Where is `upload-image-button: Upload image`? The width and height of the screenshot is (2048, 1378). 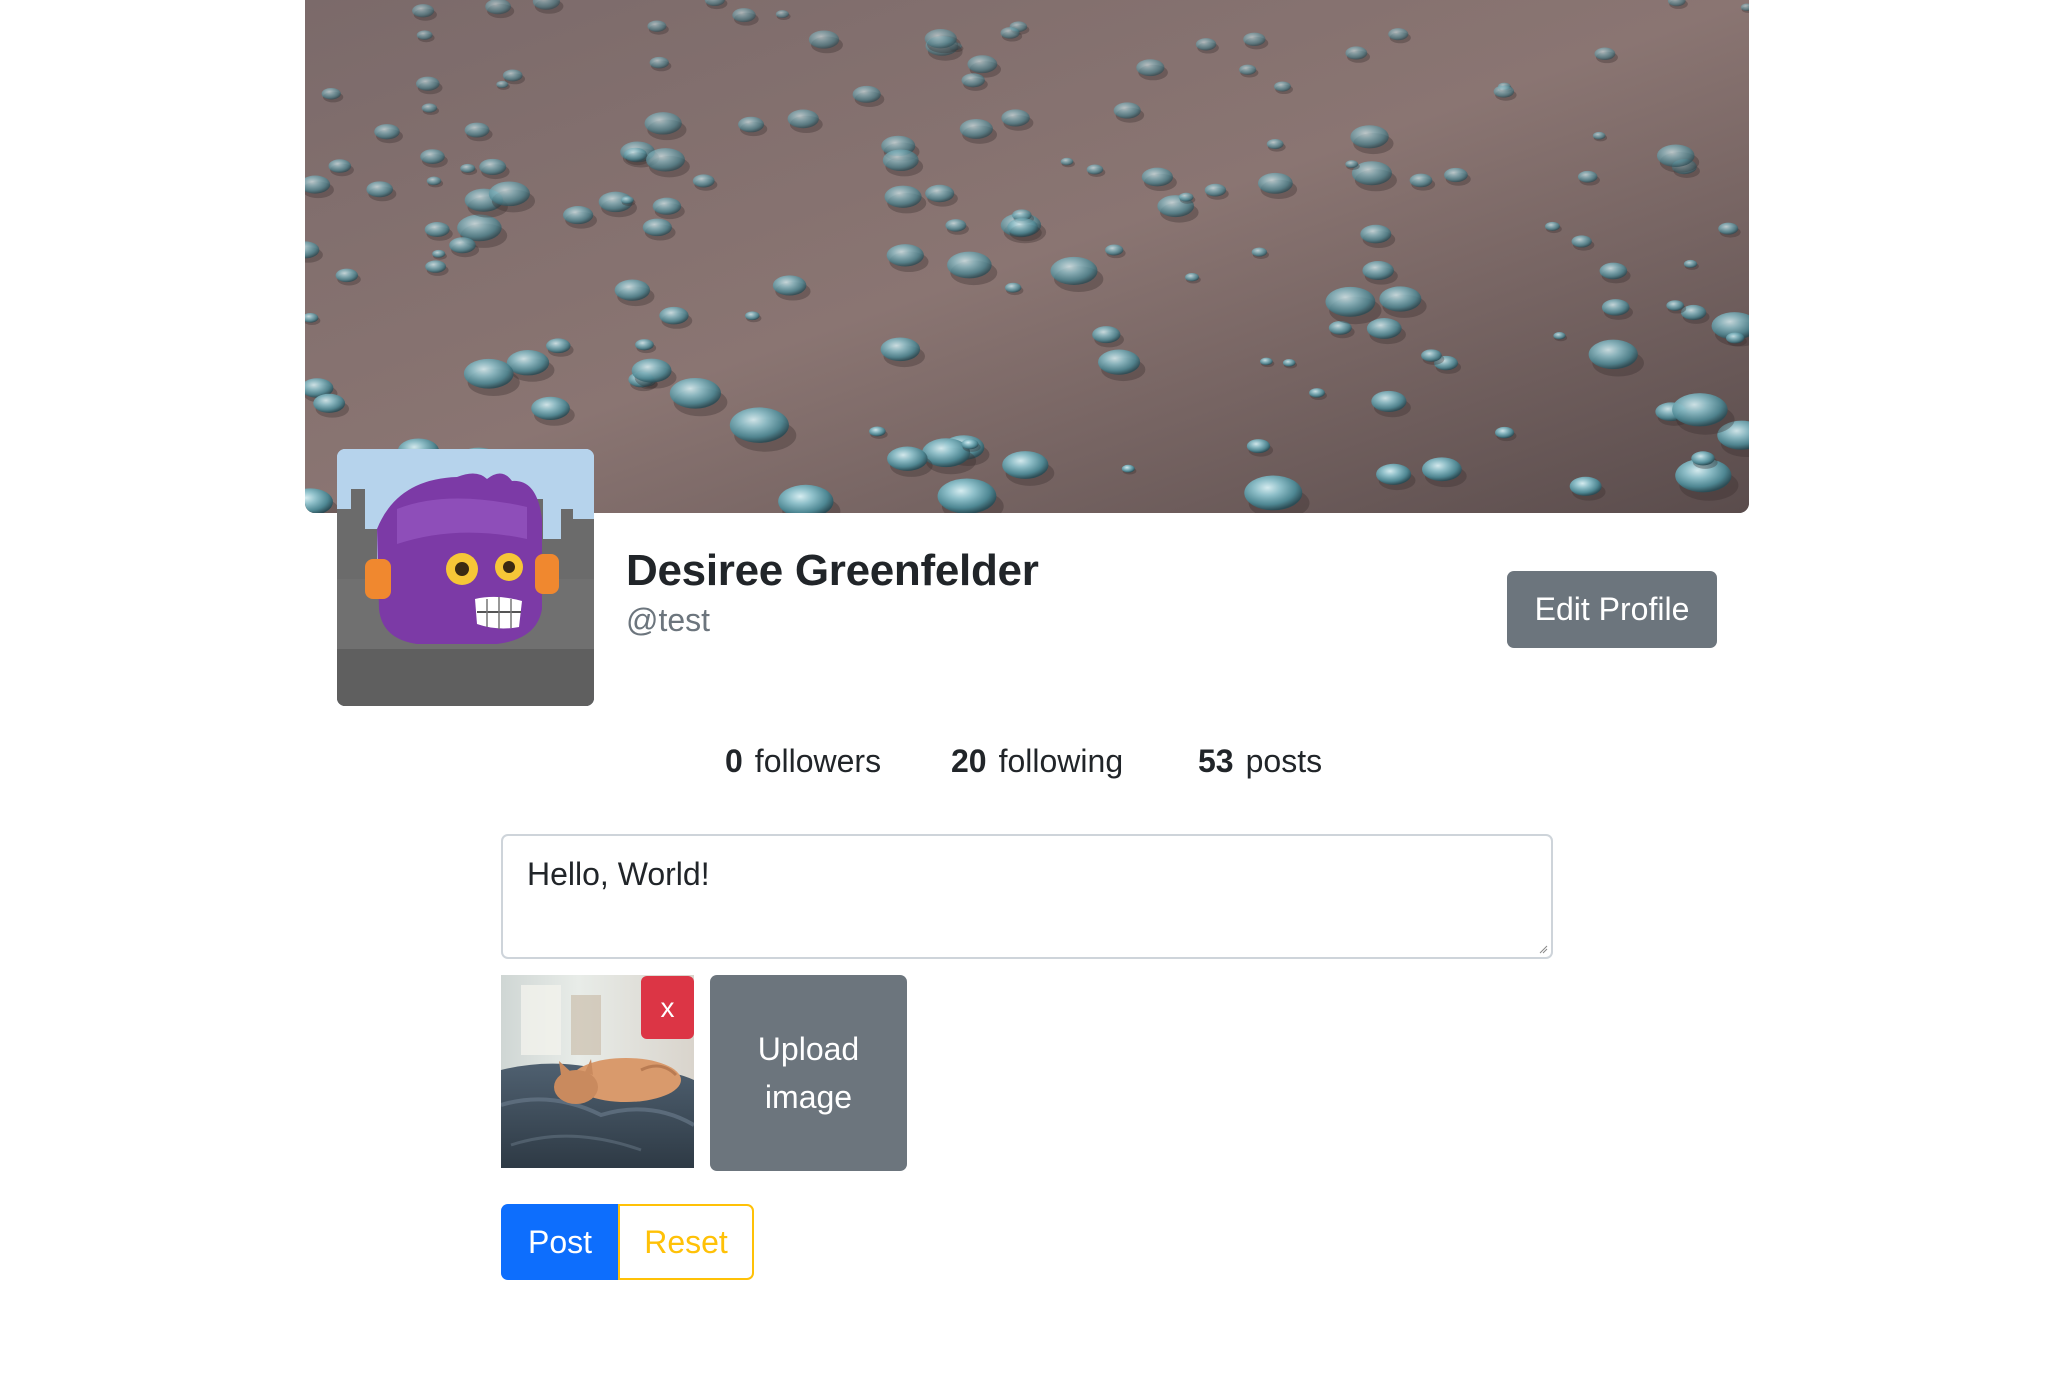 upload-image-button: Upload image is located at coordinates (808, 1073).